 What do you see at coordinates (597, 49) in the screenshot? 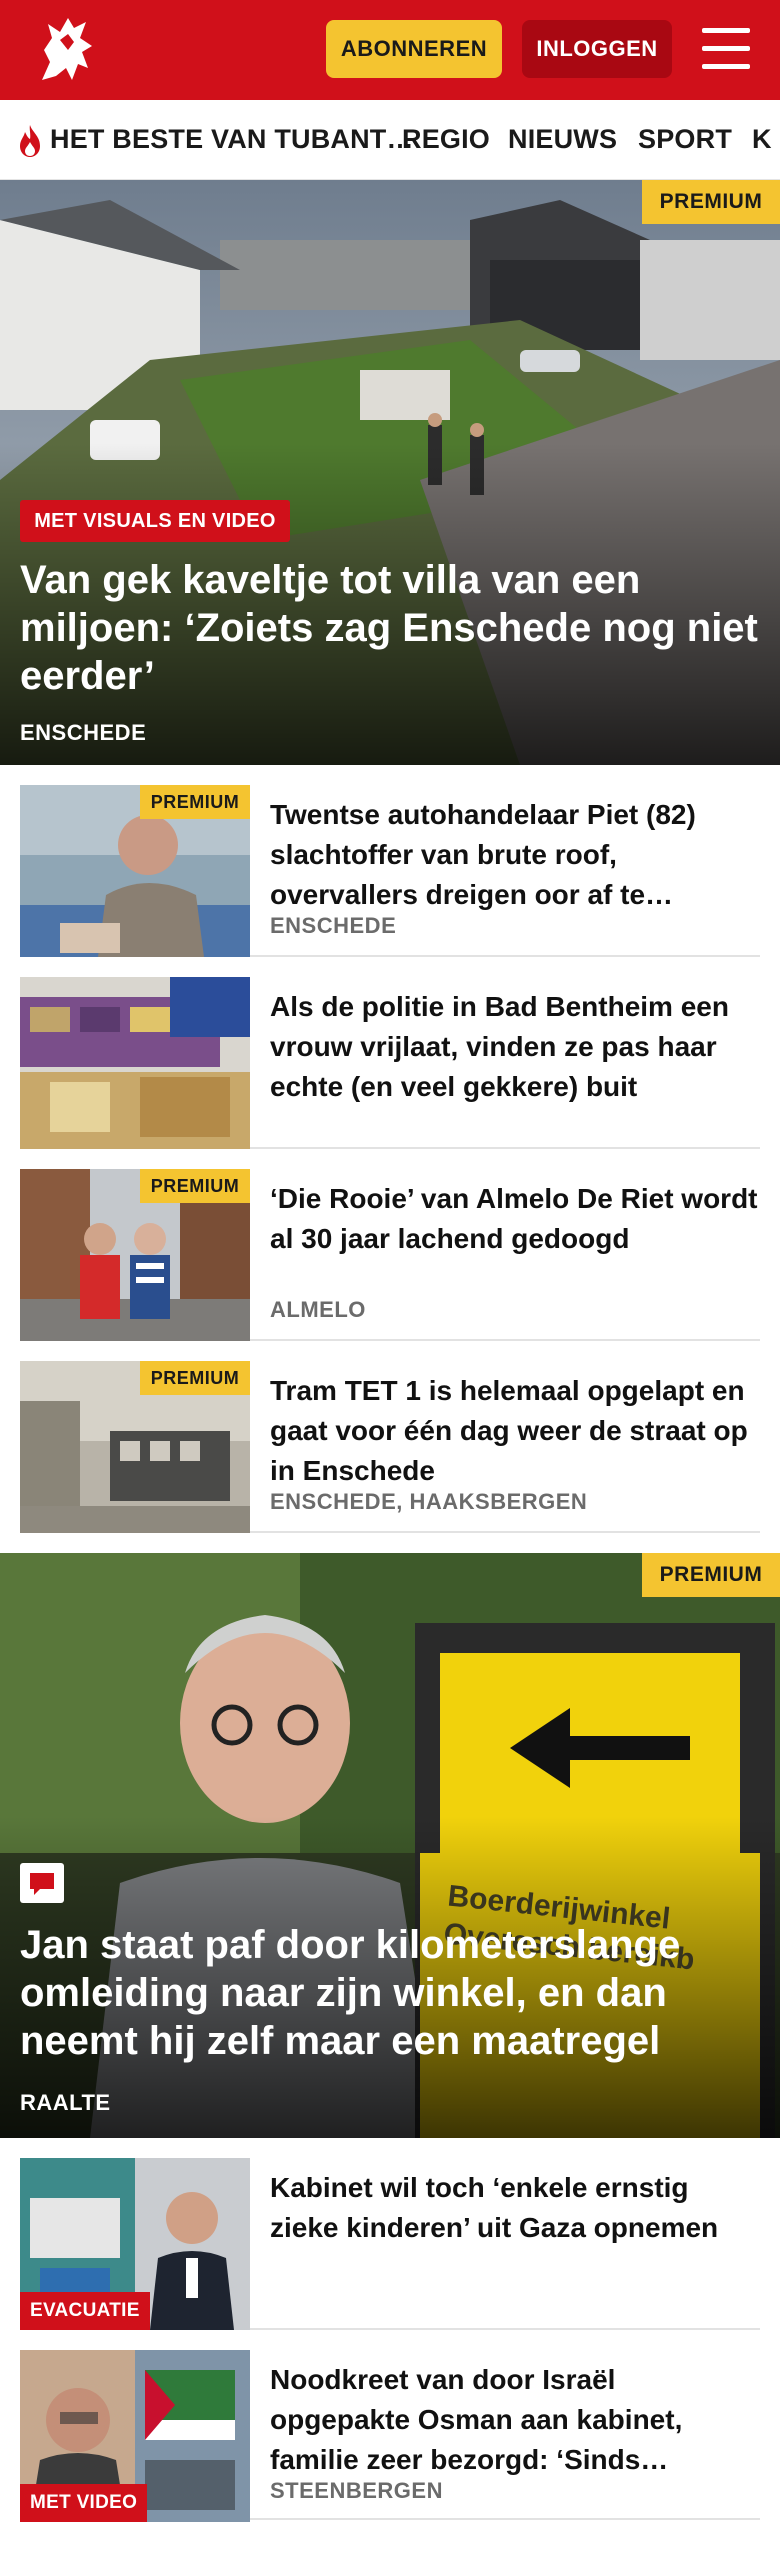
I see `login-button: INLOGGEN` at bounding box center [597, 49].